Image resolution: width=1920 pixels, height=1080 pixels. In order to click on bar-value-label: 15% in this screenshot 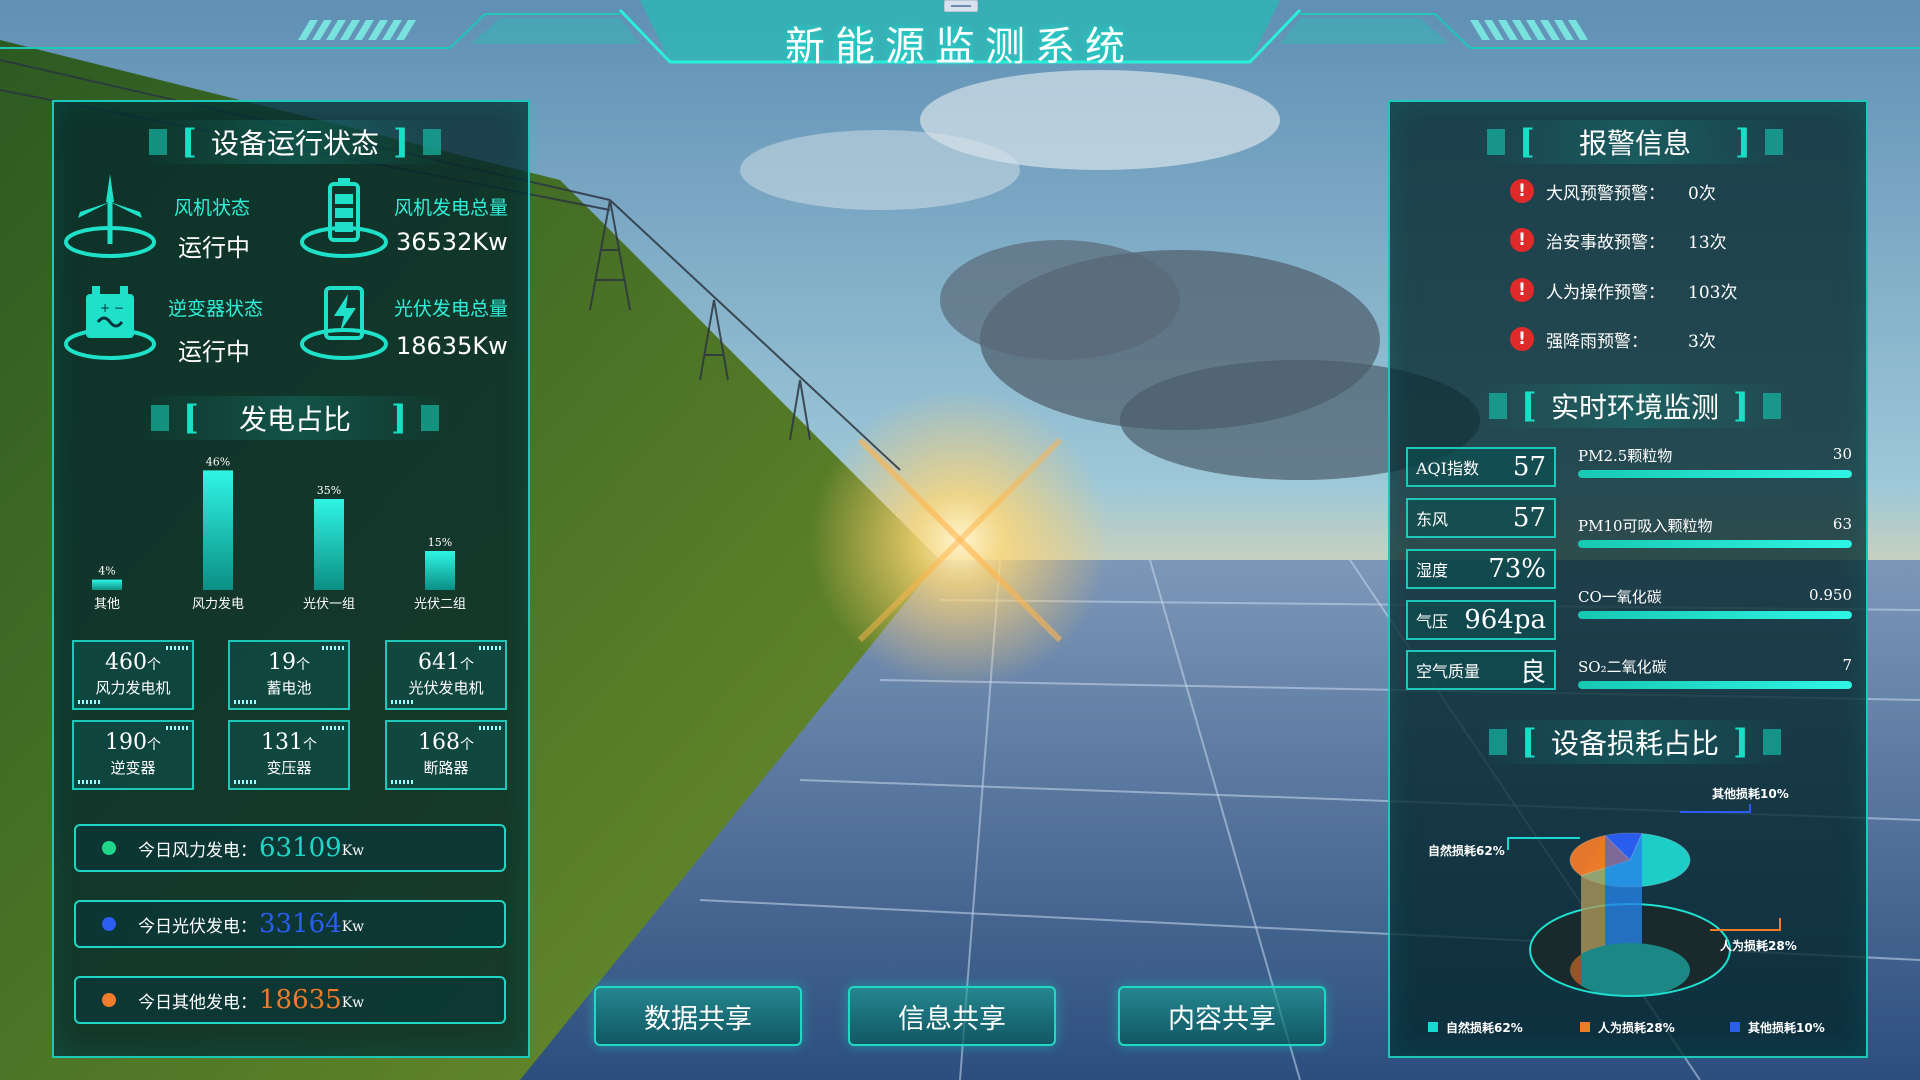, I will do `click(440, 542)`.